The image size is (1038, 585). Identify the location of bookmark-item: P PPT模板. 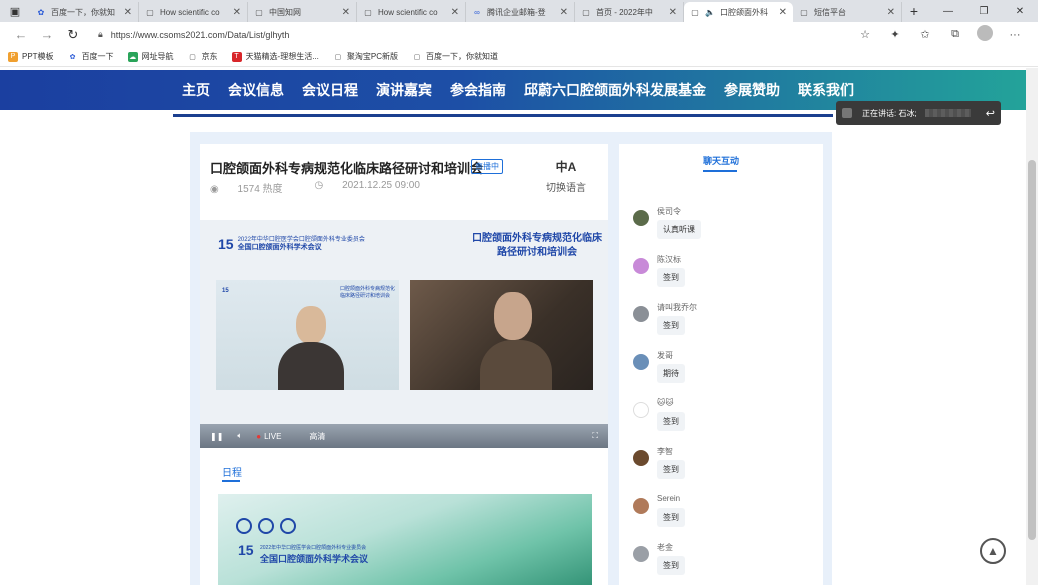
(31, 56).